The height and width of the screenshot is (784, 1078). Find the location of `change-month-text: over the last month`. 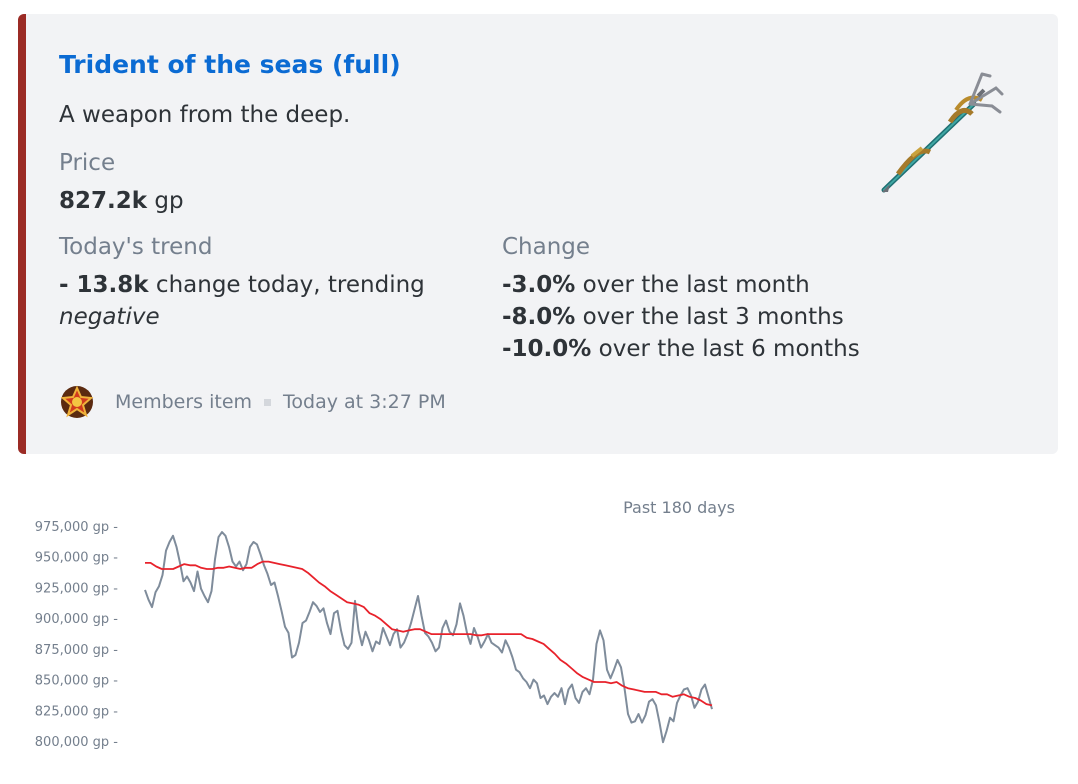

change-month-text: over the last month is located at coordinates (692, 285).